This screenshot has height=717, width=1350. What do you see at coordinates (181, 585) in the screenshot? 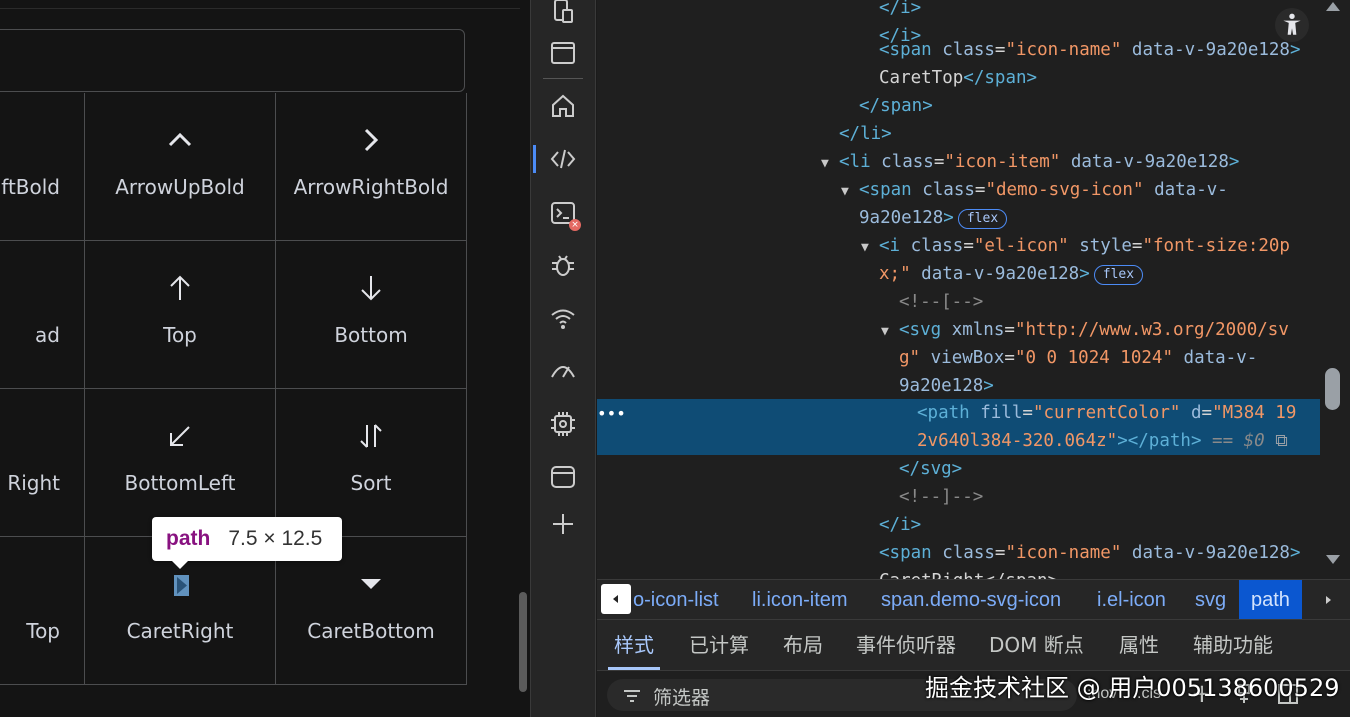
I see `caret-right-icon` at bounding box center [181, 585].